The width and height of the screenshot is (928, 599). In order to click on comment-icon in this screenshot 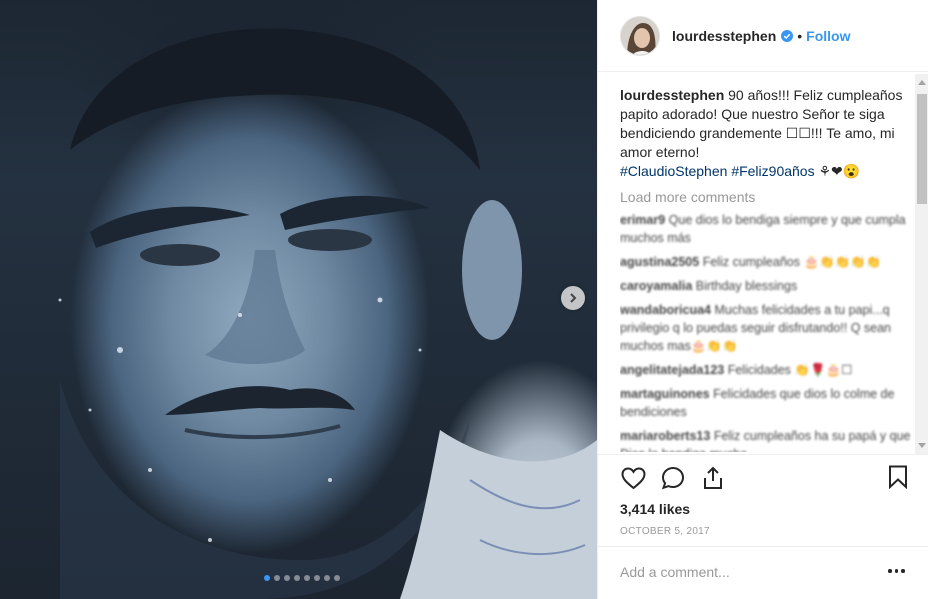, I will do `click(673, 478)`.